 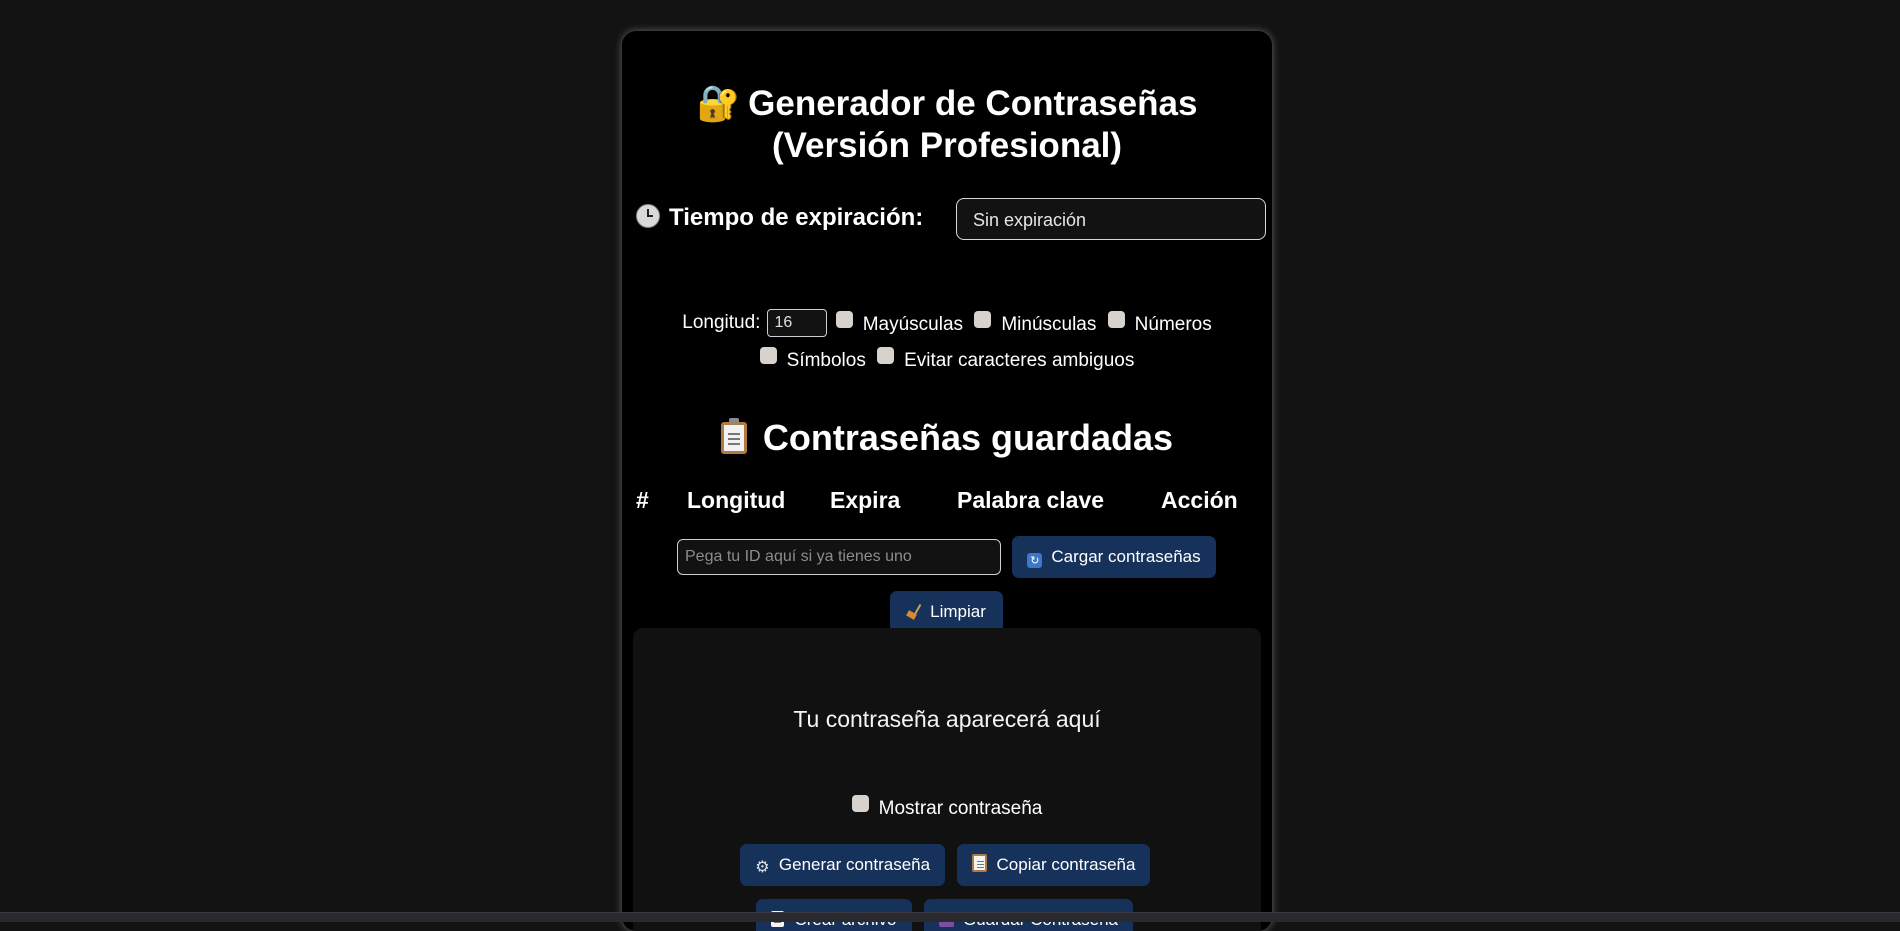 What do you see at coordinates (1035, 560) in the screenshot?
I see `reload-icon: ↻` at bounding box center [1035, 560].